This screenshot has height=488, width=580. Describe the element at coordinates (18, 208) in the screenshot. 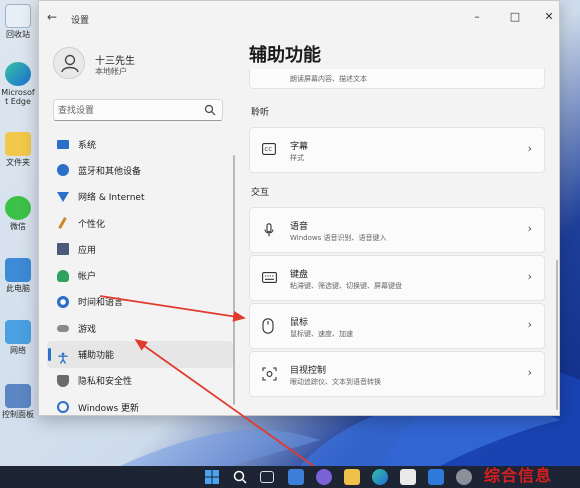

I see `wechat-icon` at that location.